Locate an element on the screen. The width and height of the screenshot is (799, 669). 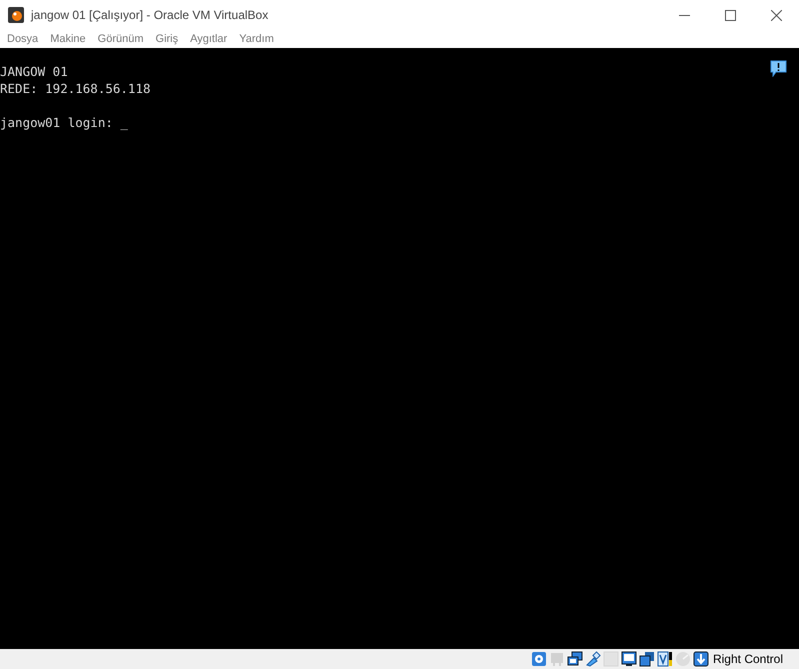
maximize-icon is located at coordinates (730, 15).